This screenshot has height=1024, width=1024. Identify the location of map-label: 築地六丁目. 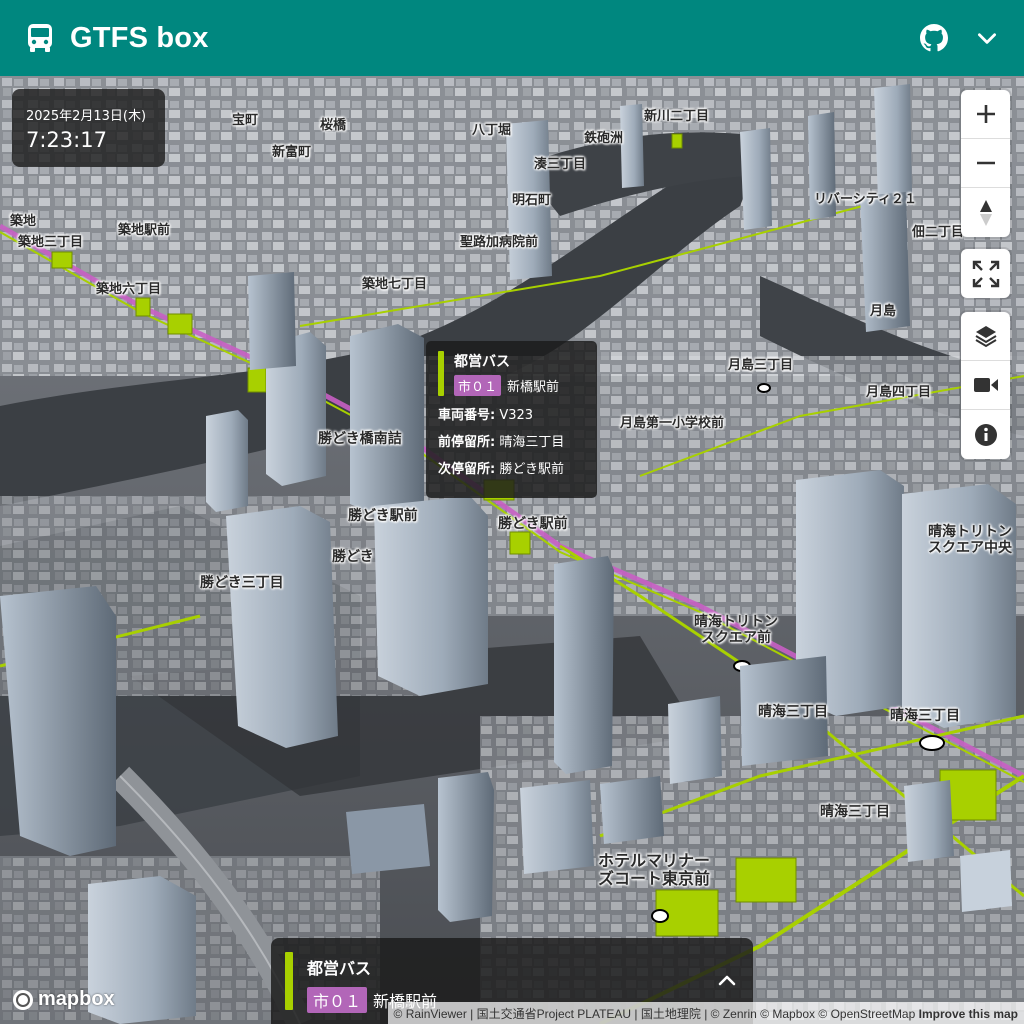
(129, 289).